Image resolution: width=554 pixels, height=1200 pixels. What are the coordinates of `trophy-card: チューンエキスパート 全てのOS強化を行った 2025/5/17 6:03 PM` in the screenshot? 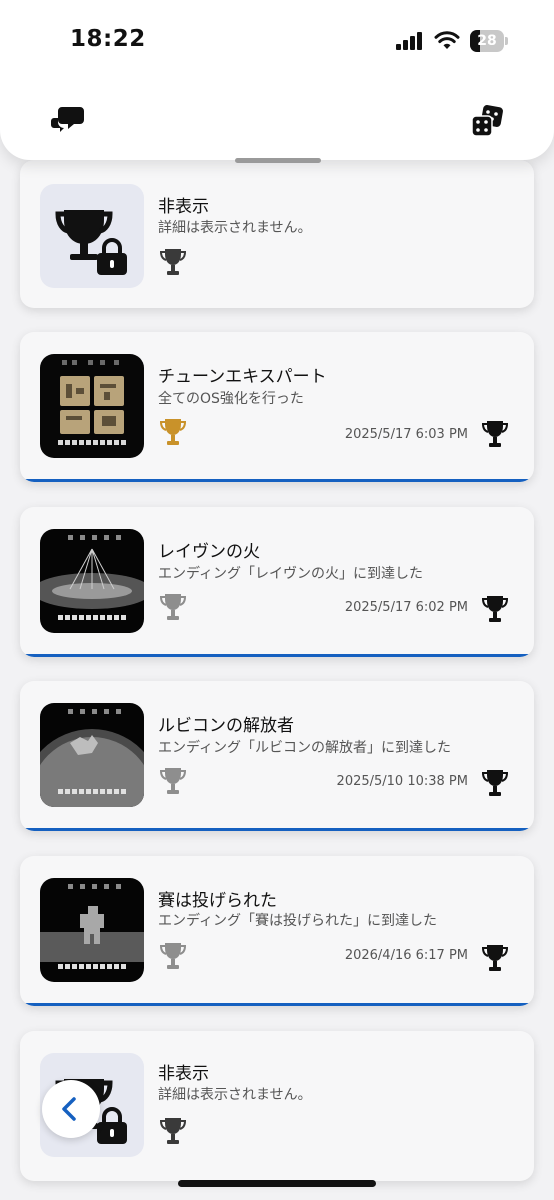 It's located at (277, 407).